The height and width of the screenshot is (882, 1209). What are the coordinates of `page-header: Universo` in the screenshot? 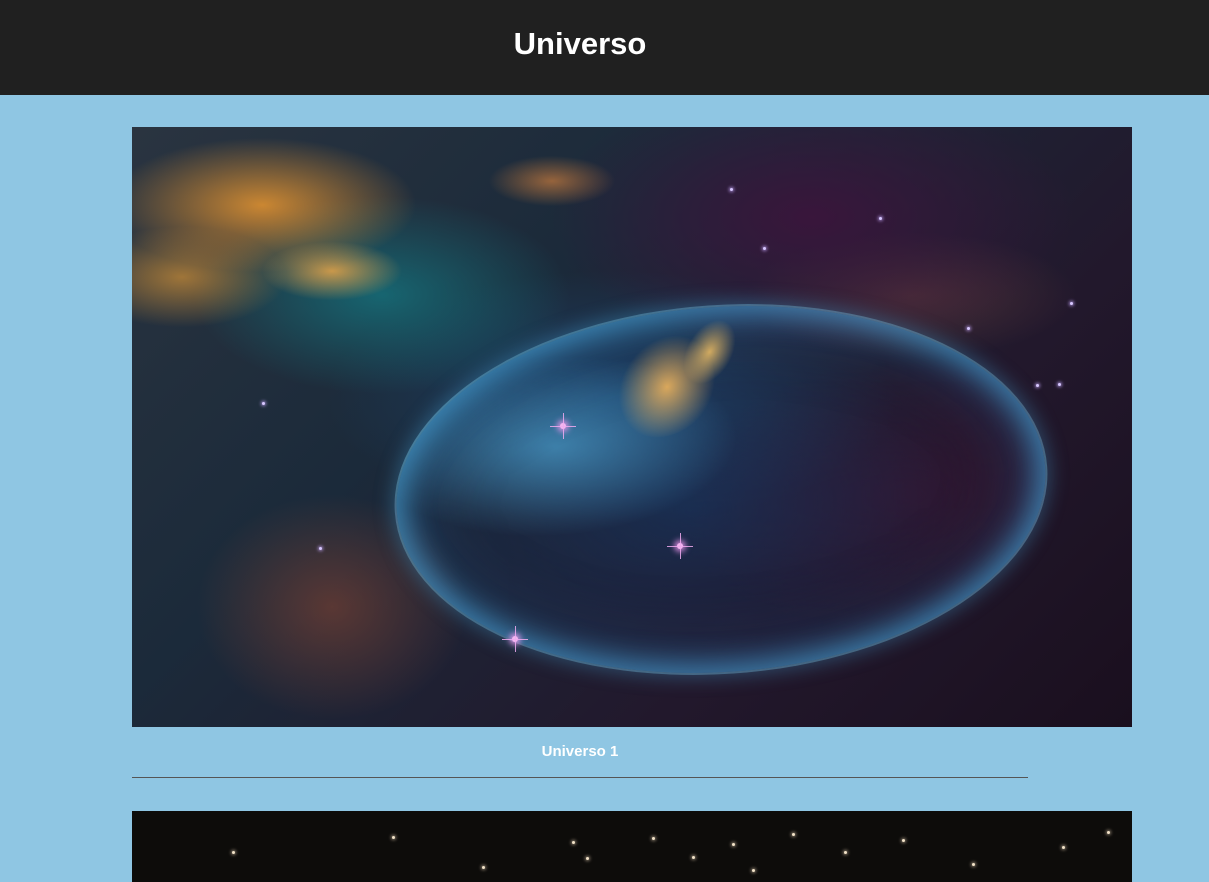 It's located at (604, 47).